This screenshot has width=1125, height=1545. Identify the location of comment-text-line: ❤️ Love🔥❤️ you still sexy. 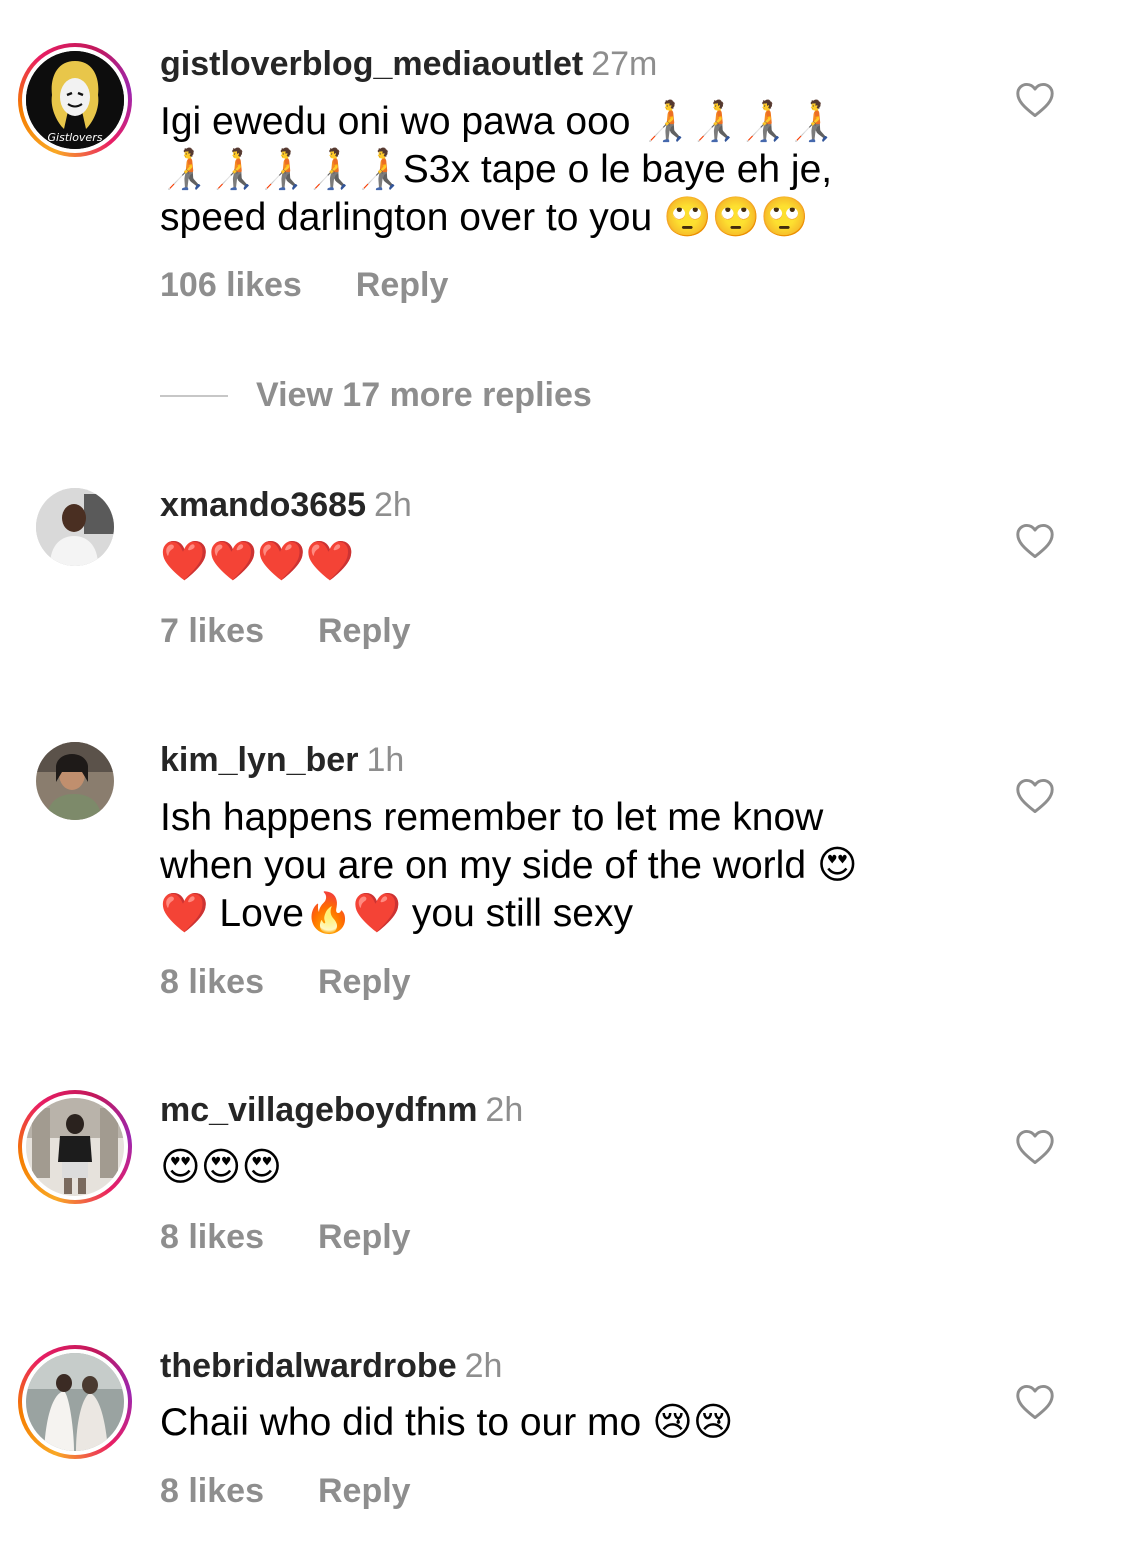
(396, 913).